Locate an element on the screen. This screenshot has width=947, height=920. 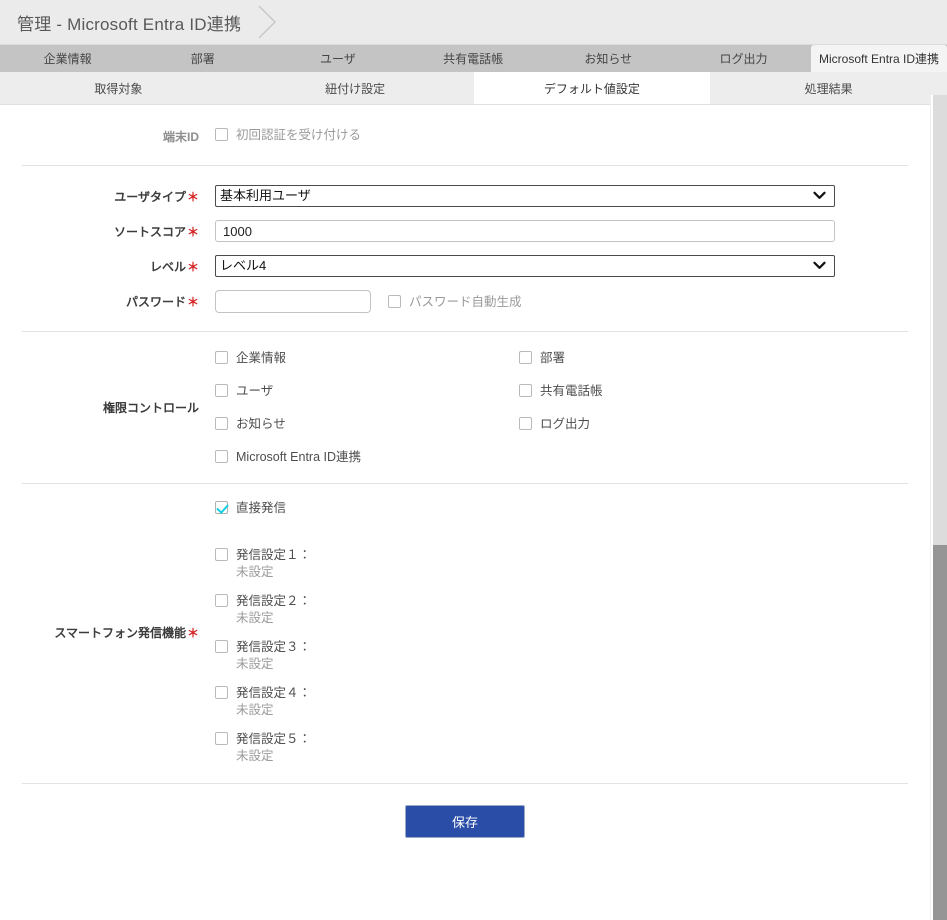
tab-user: ユーザ is located at coordinates (337, 58).